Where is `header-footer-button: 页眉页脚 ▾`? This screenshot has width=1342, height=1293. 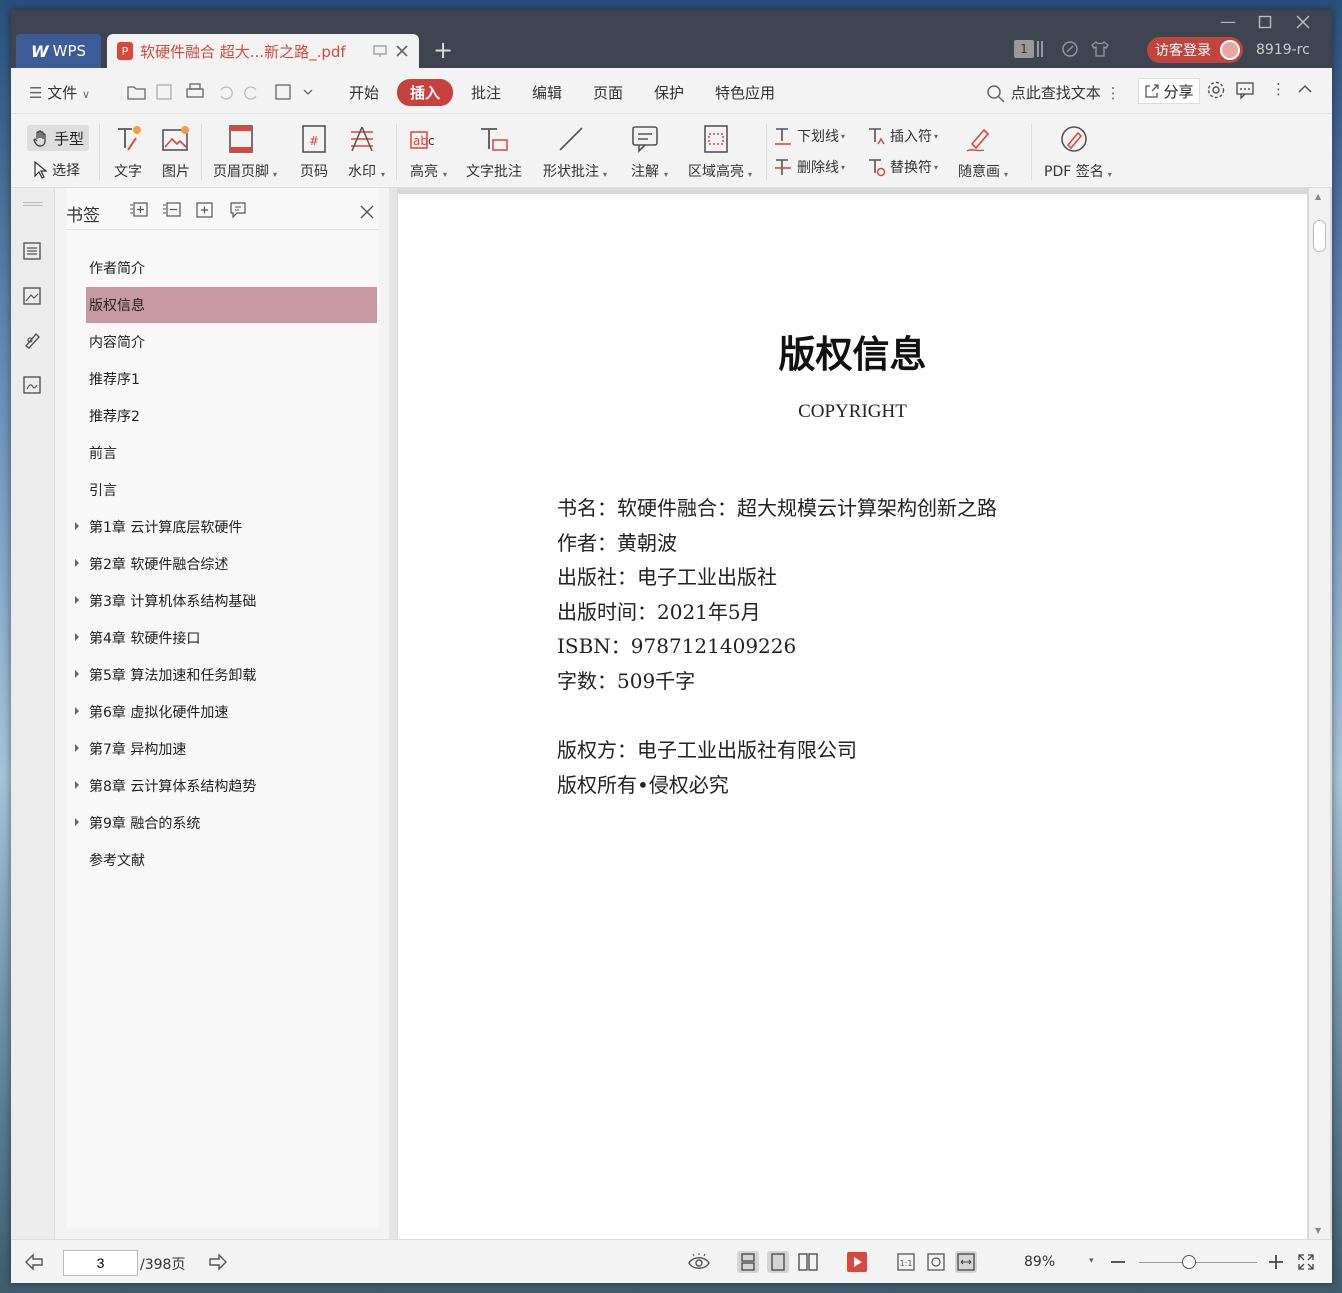 header-footer-button: 页眉页脚 ▾ is located at coordinates (245, 151).